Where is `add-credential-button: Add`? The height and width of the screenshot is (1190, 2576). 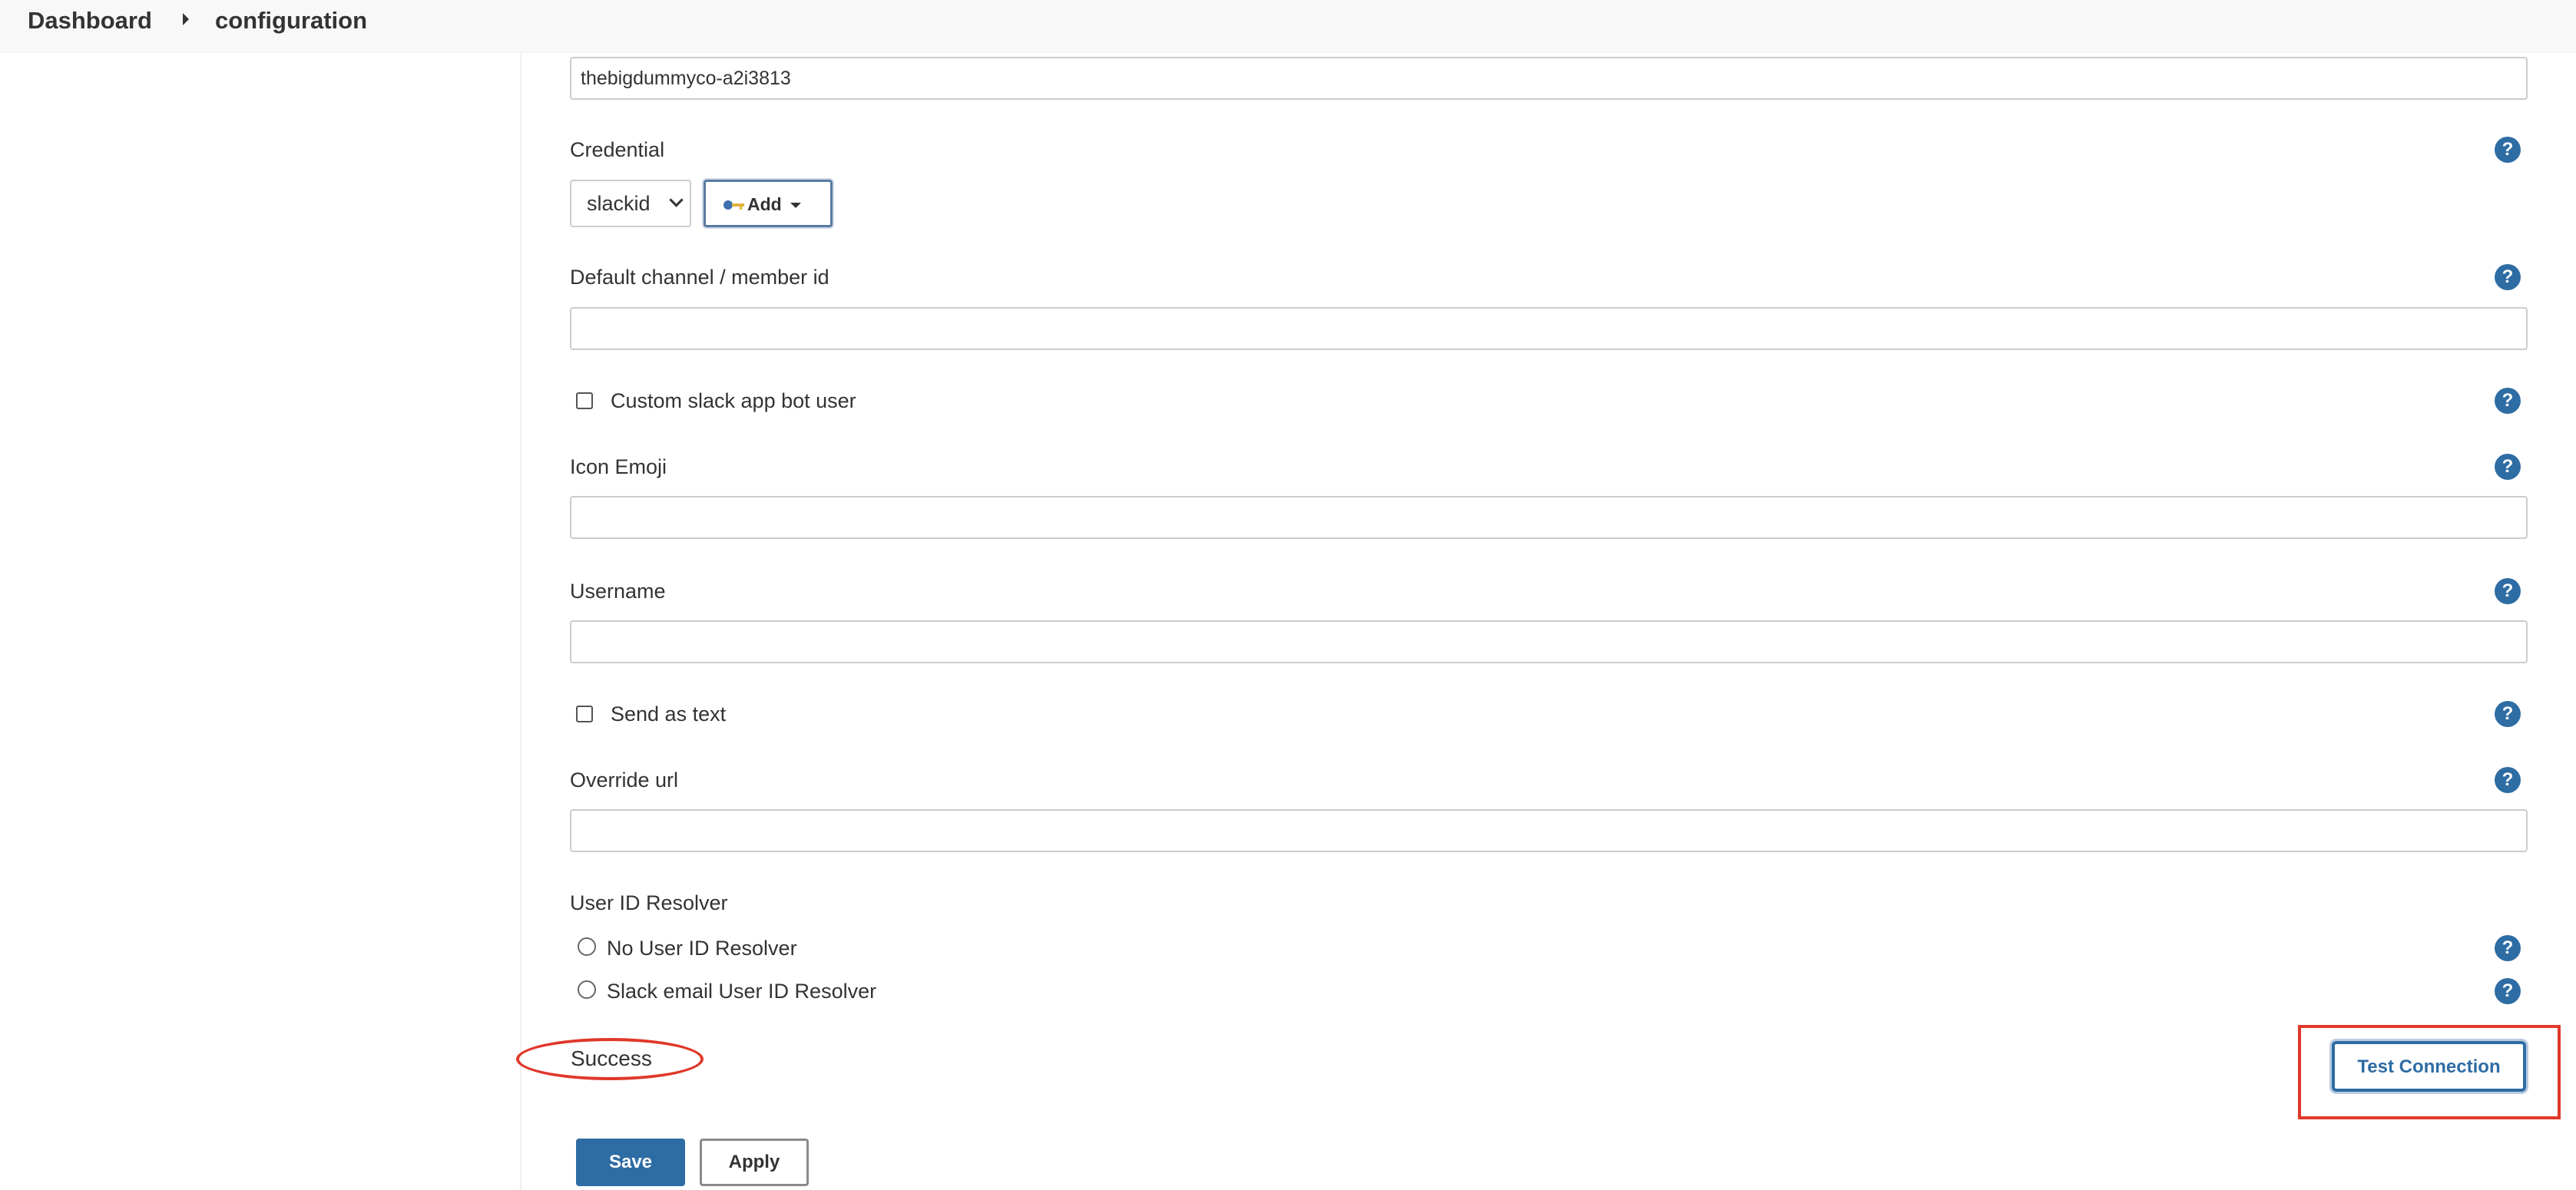
add-credential-button: Add is located at coordinates (768, 203).